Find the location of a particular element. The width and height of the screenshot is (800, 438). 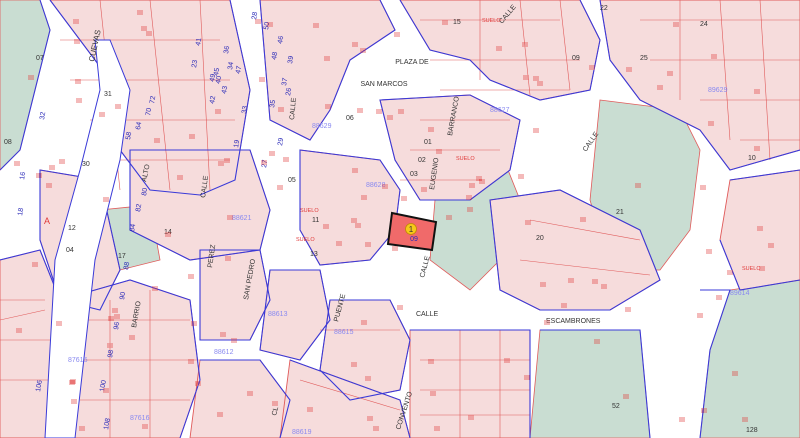

parcel-number: 80 is located at coordinates (145, 191).